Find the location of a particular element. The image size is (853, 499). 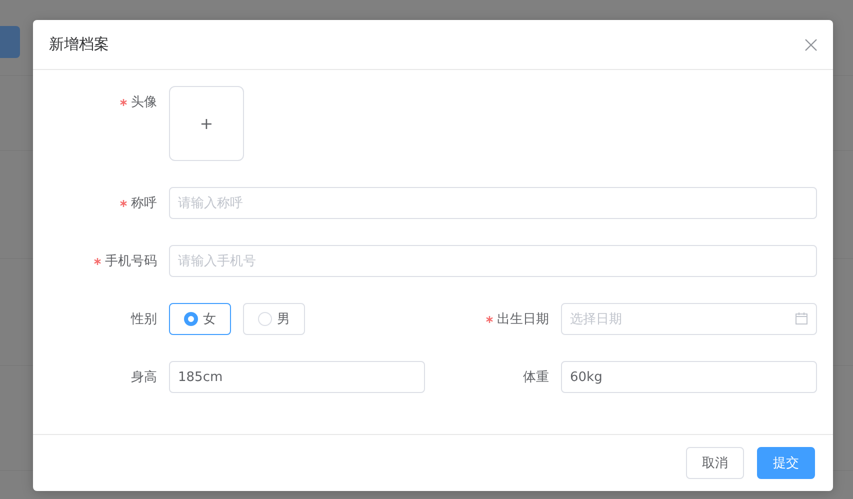

field-label: 称呼 is located at coordinates (144, 203).